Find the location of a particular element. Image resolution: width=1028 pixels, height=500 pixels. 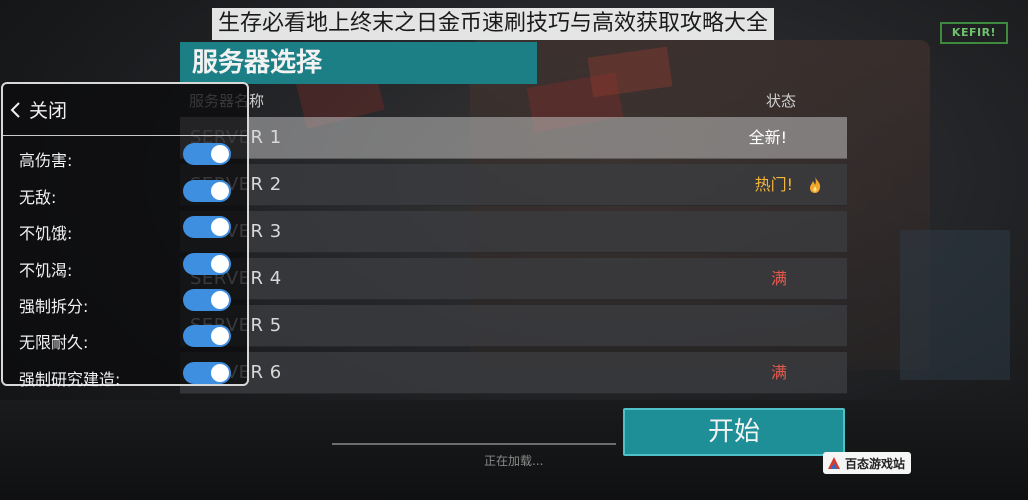

close-label: 关闭 is located at coordinates (48, 111).